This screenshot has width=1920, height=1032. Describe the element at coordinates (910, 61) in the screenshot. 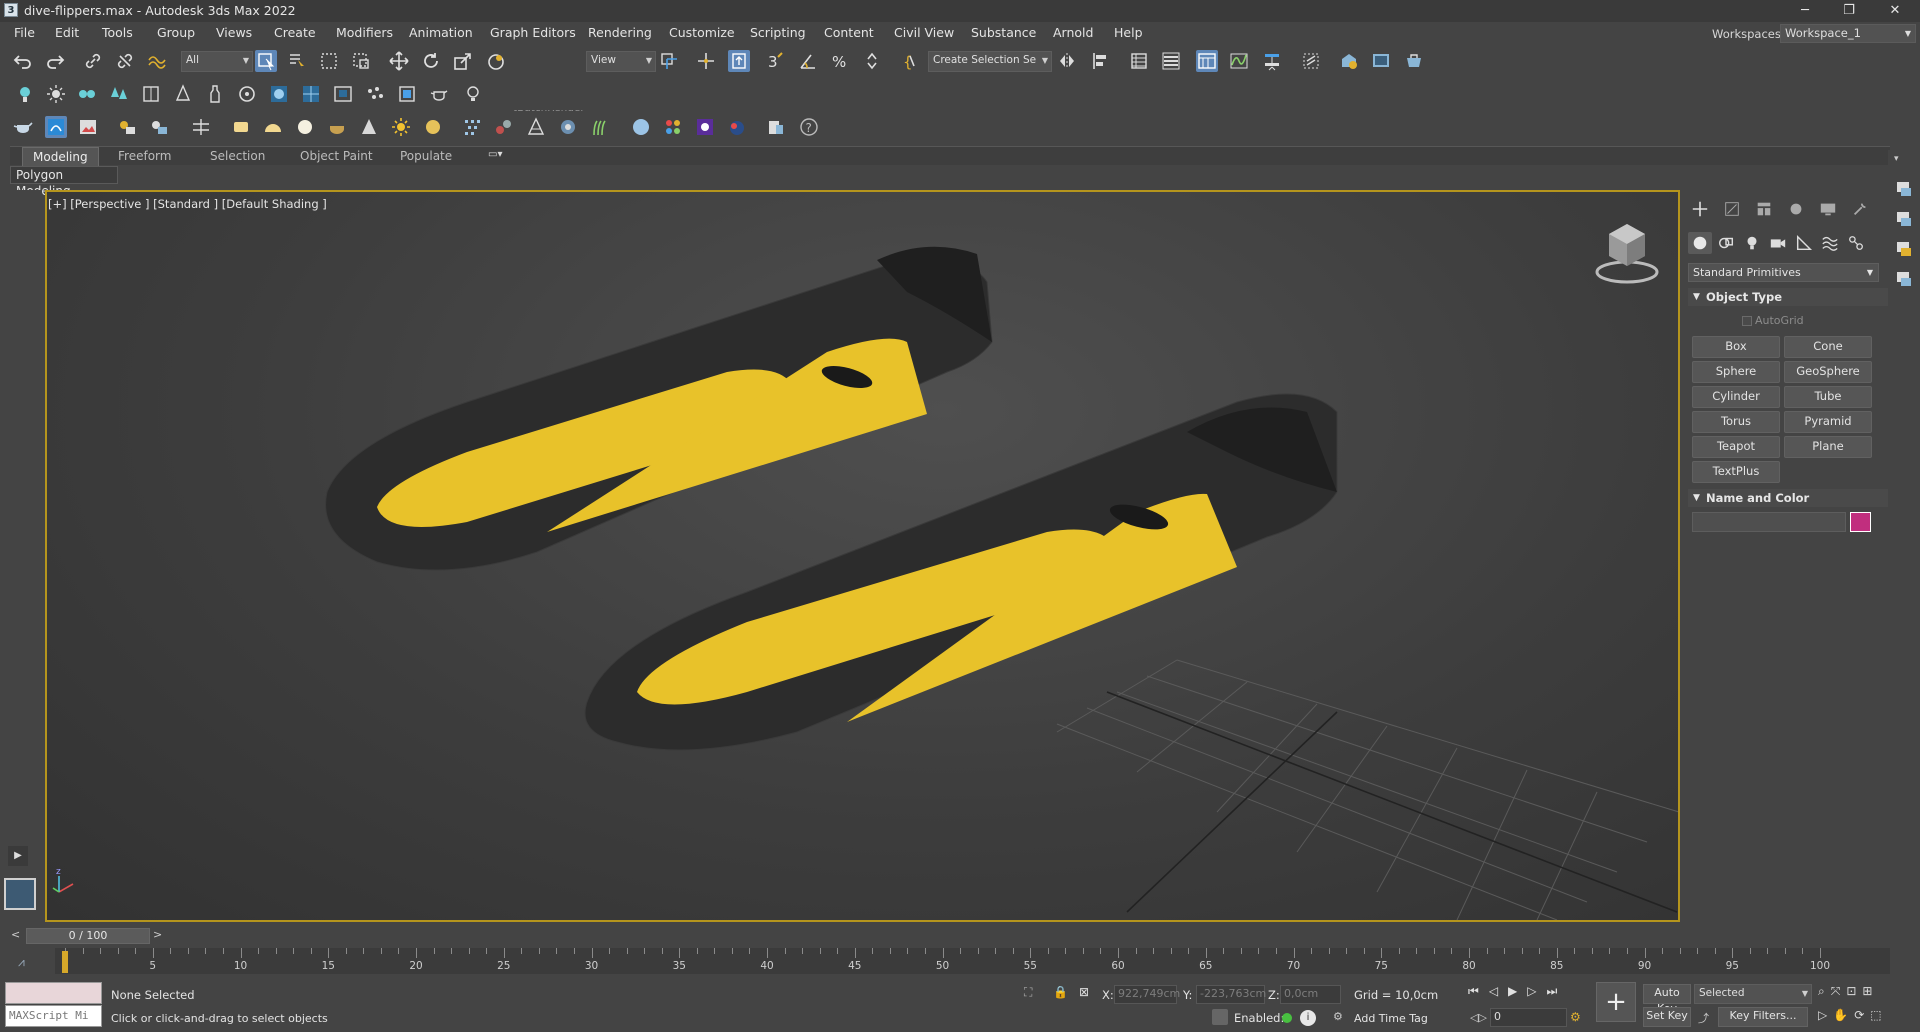

I see `edit-named-selection-icon: {` at that location.